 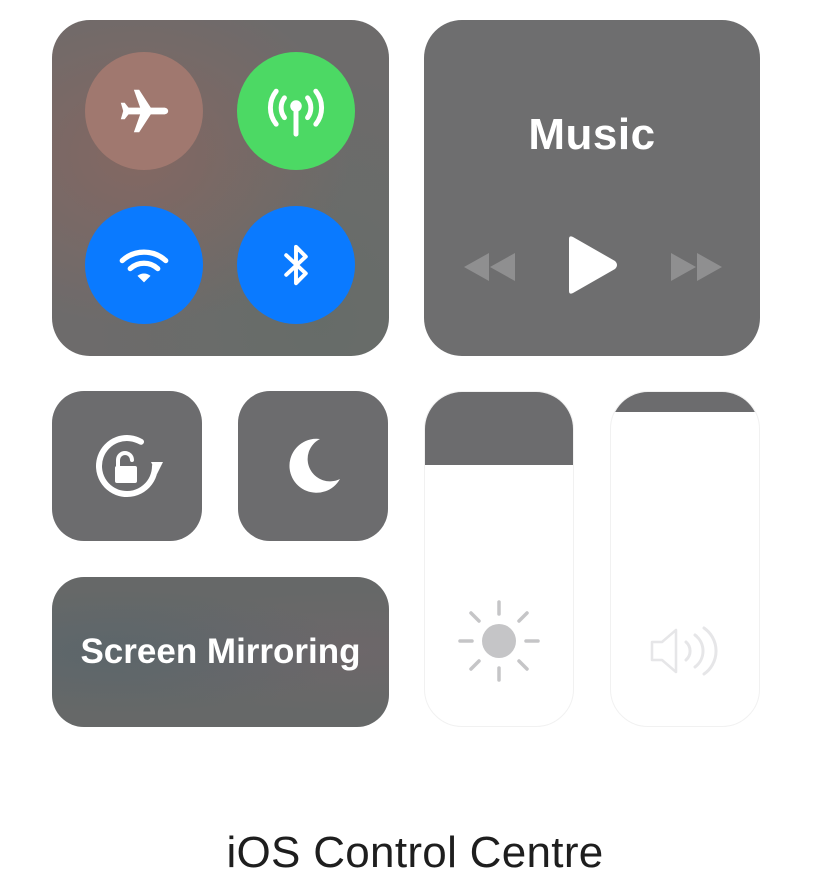 I want to click on brightness-slider-icon-wrap, so click(x=499, y=641).